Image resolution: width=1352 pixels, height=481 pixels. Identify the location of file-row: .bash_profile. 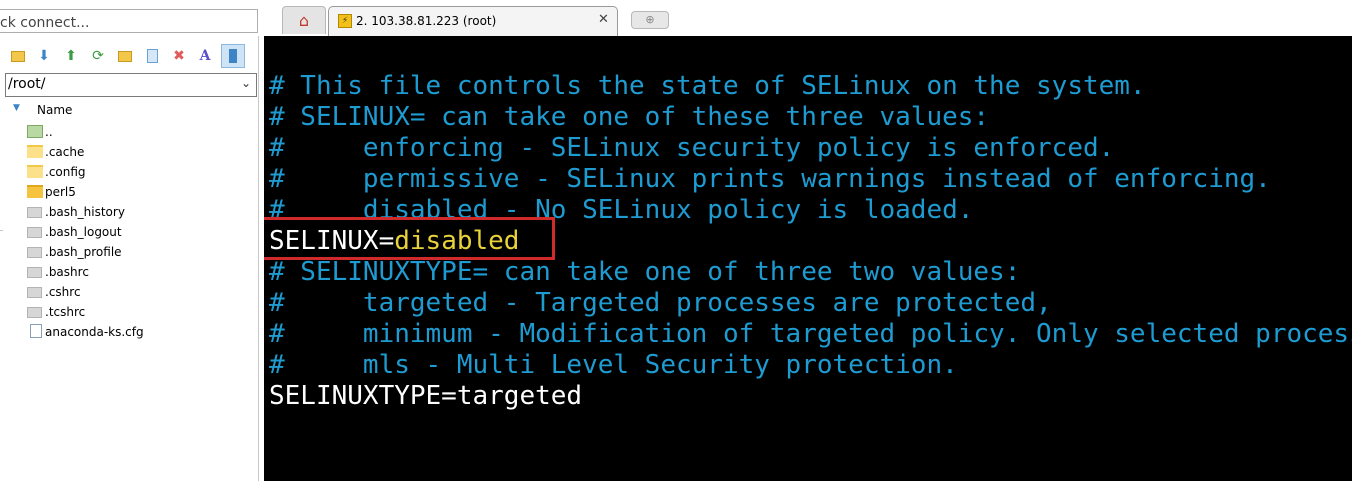
(129, 252).